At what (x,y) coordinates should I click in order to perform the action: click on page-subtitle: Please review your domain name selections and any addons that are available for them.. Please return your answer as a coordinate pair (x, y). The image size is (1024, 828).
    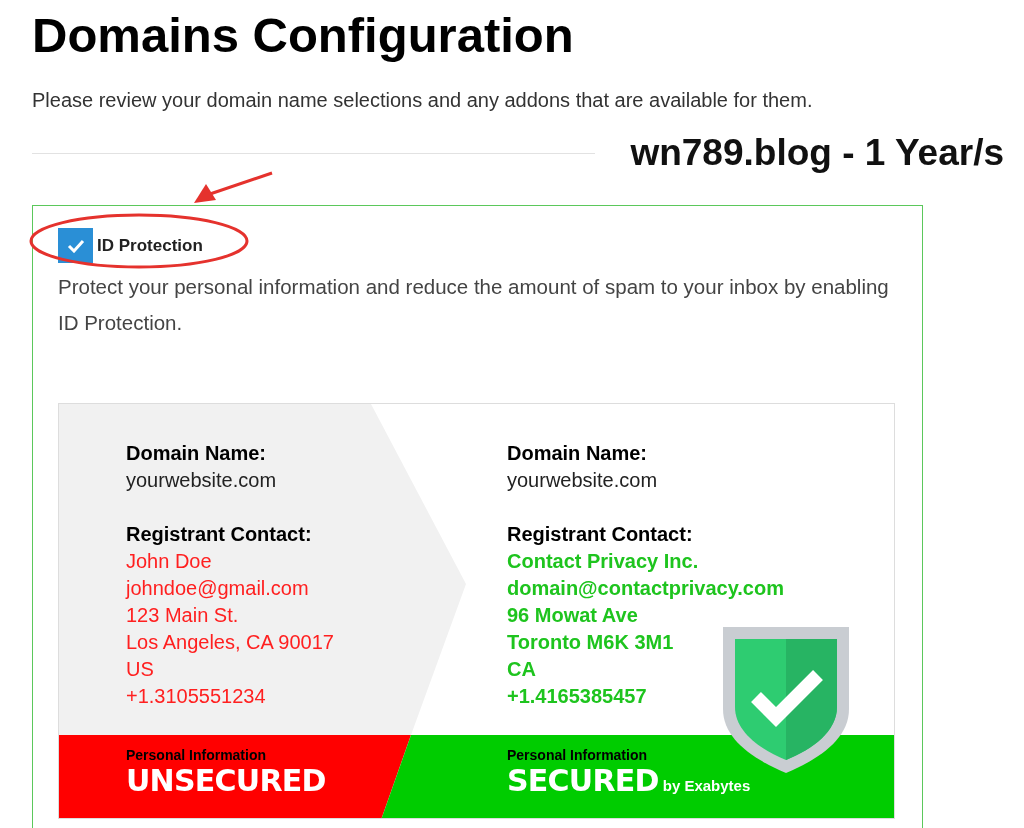
    Looking at the image, I should click on (422, 100).